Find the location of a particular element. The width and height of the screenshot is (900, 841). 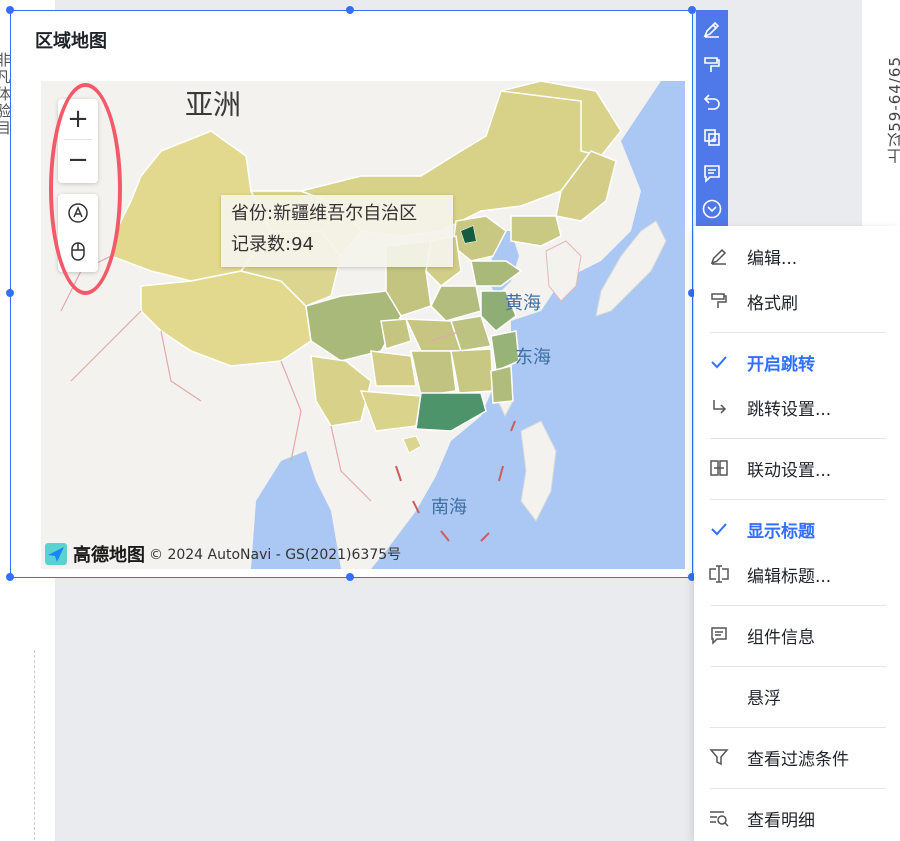

toolbar-copy-button is located at coordinates (712, 137).